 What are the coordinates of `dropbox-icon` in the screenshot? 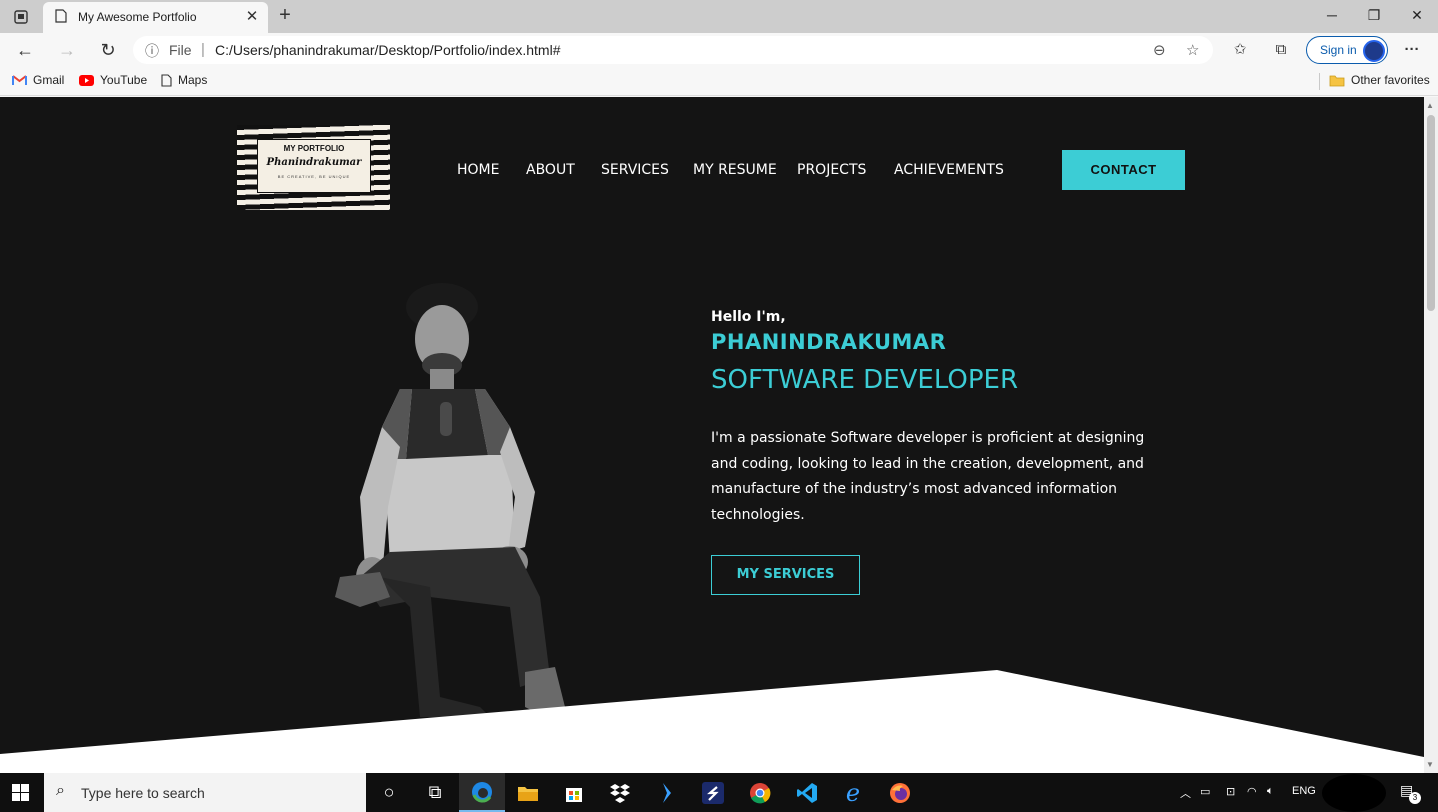 It's located at (620, 792).